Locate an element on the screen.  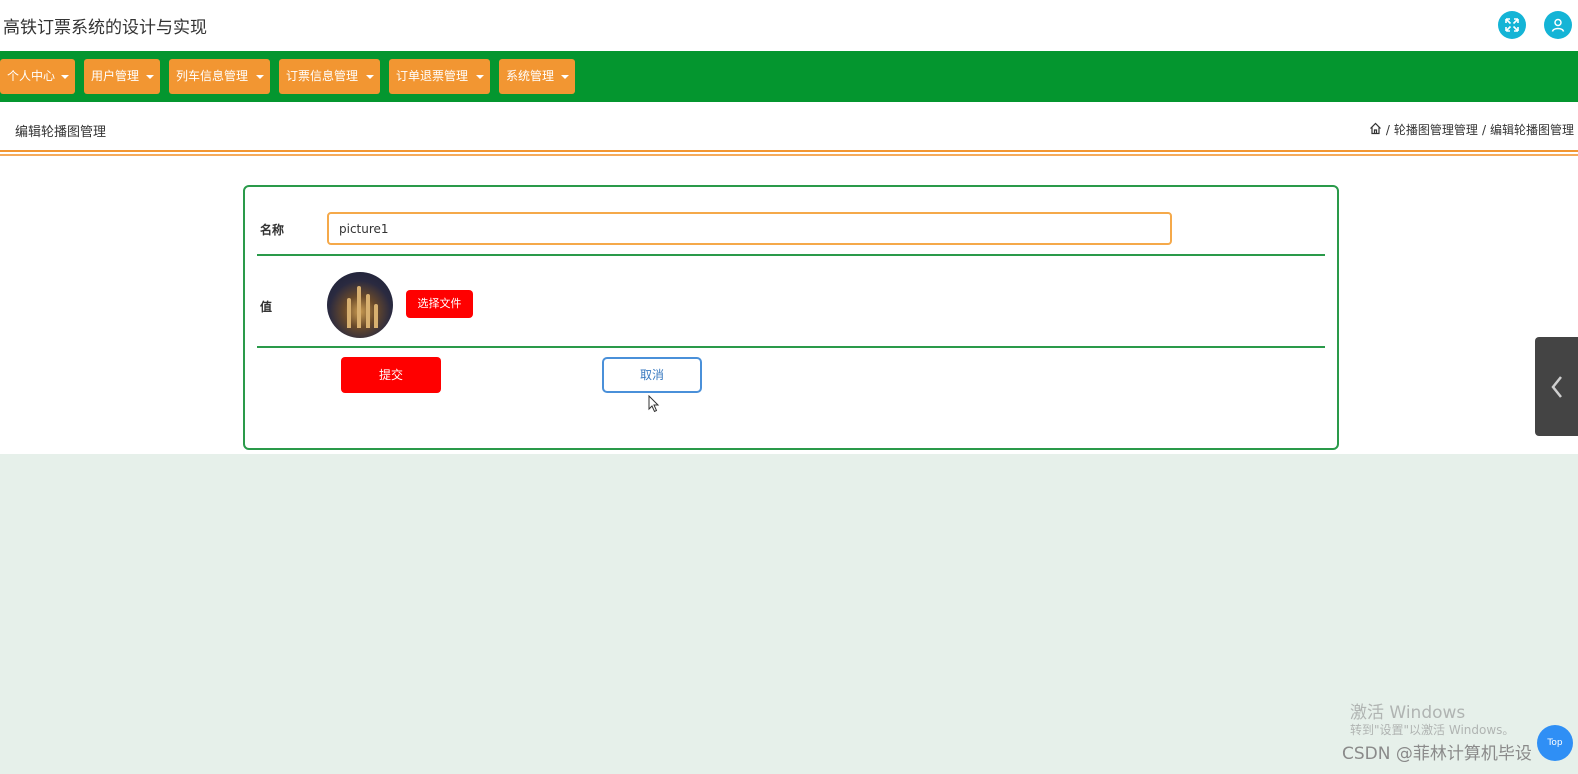
nav-item-personal-center: 个人中心 is located at coordinates (37, 76).